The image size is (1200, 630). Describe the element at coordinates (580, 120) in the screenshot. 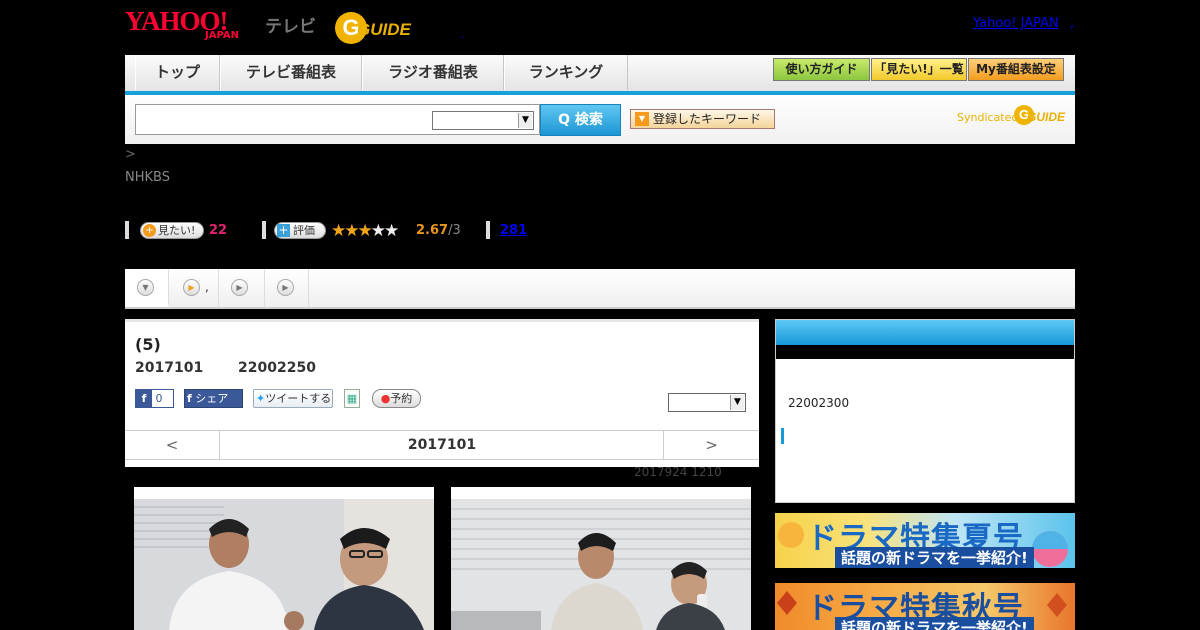

I see `search-button: Q 検索` at that location.